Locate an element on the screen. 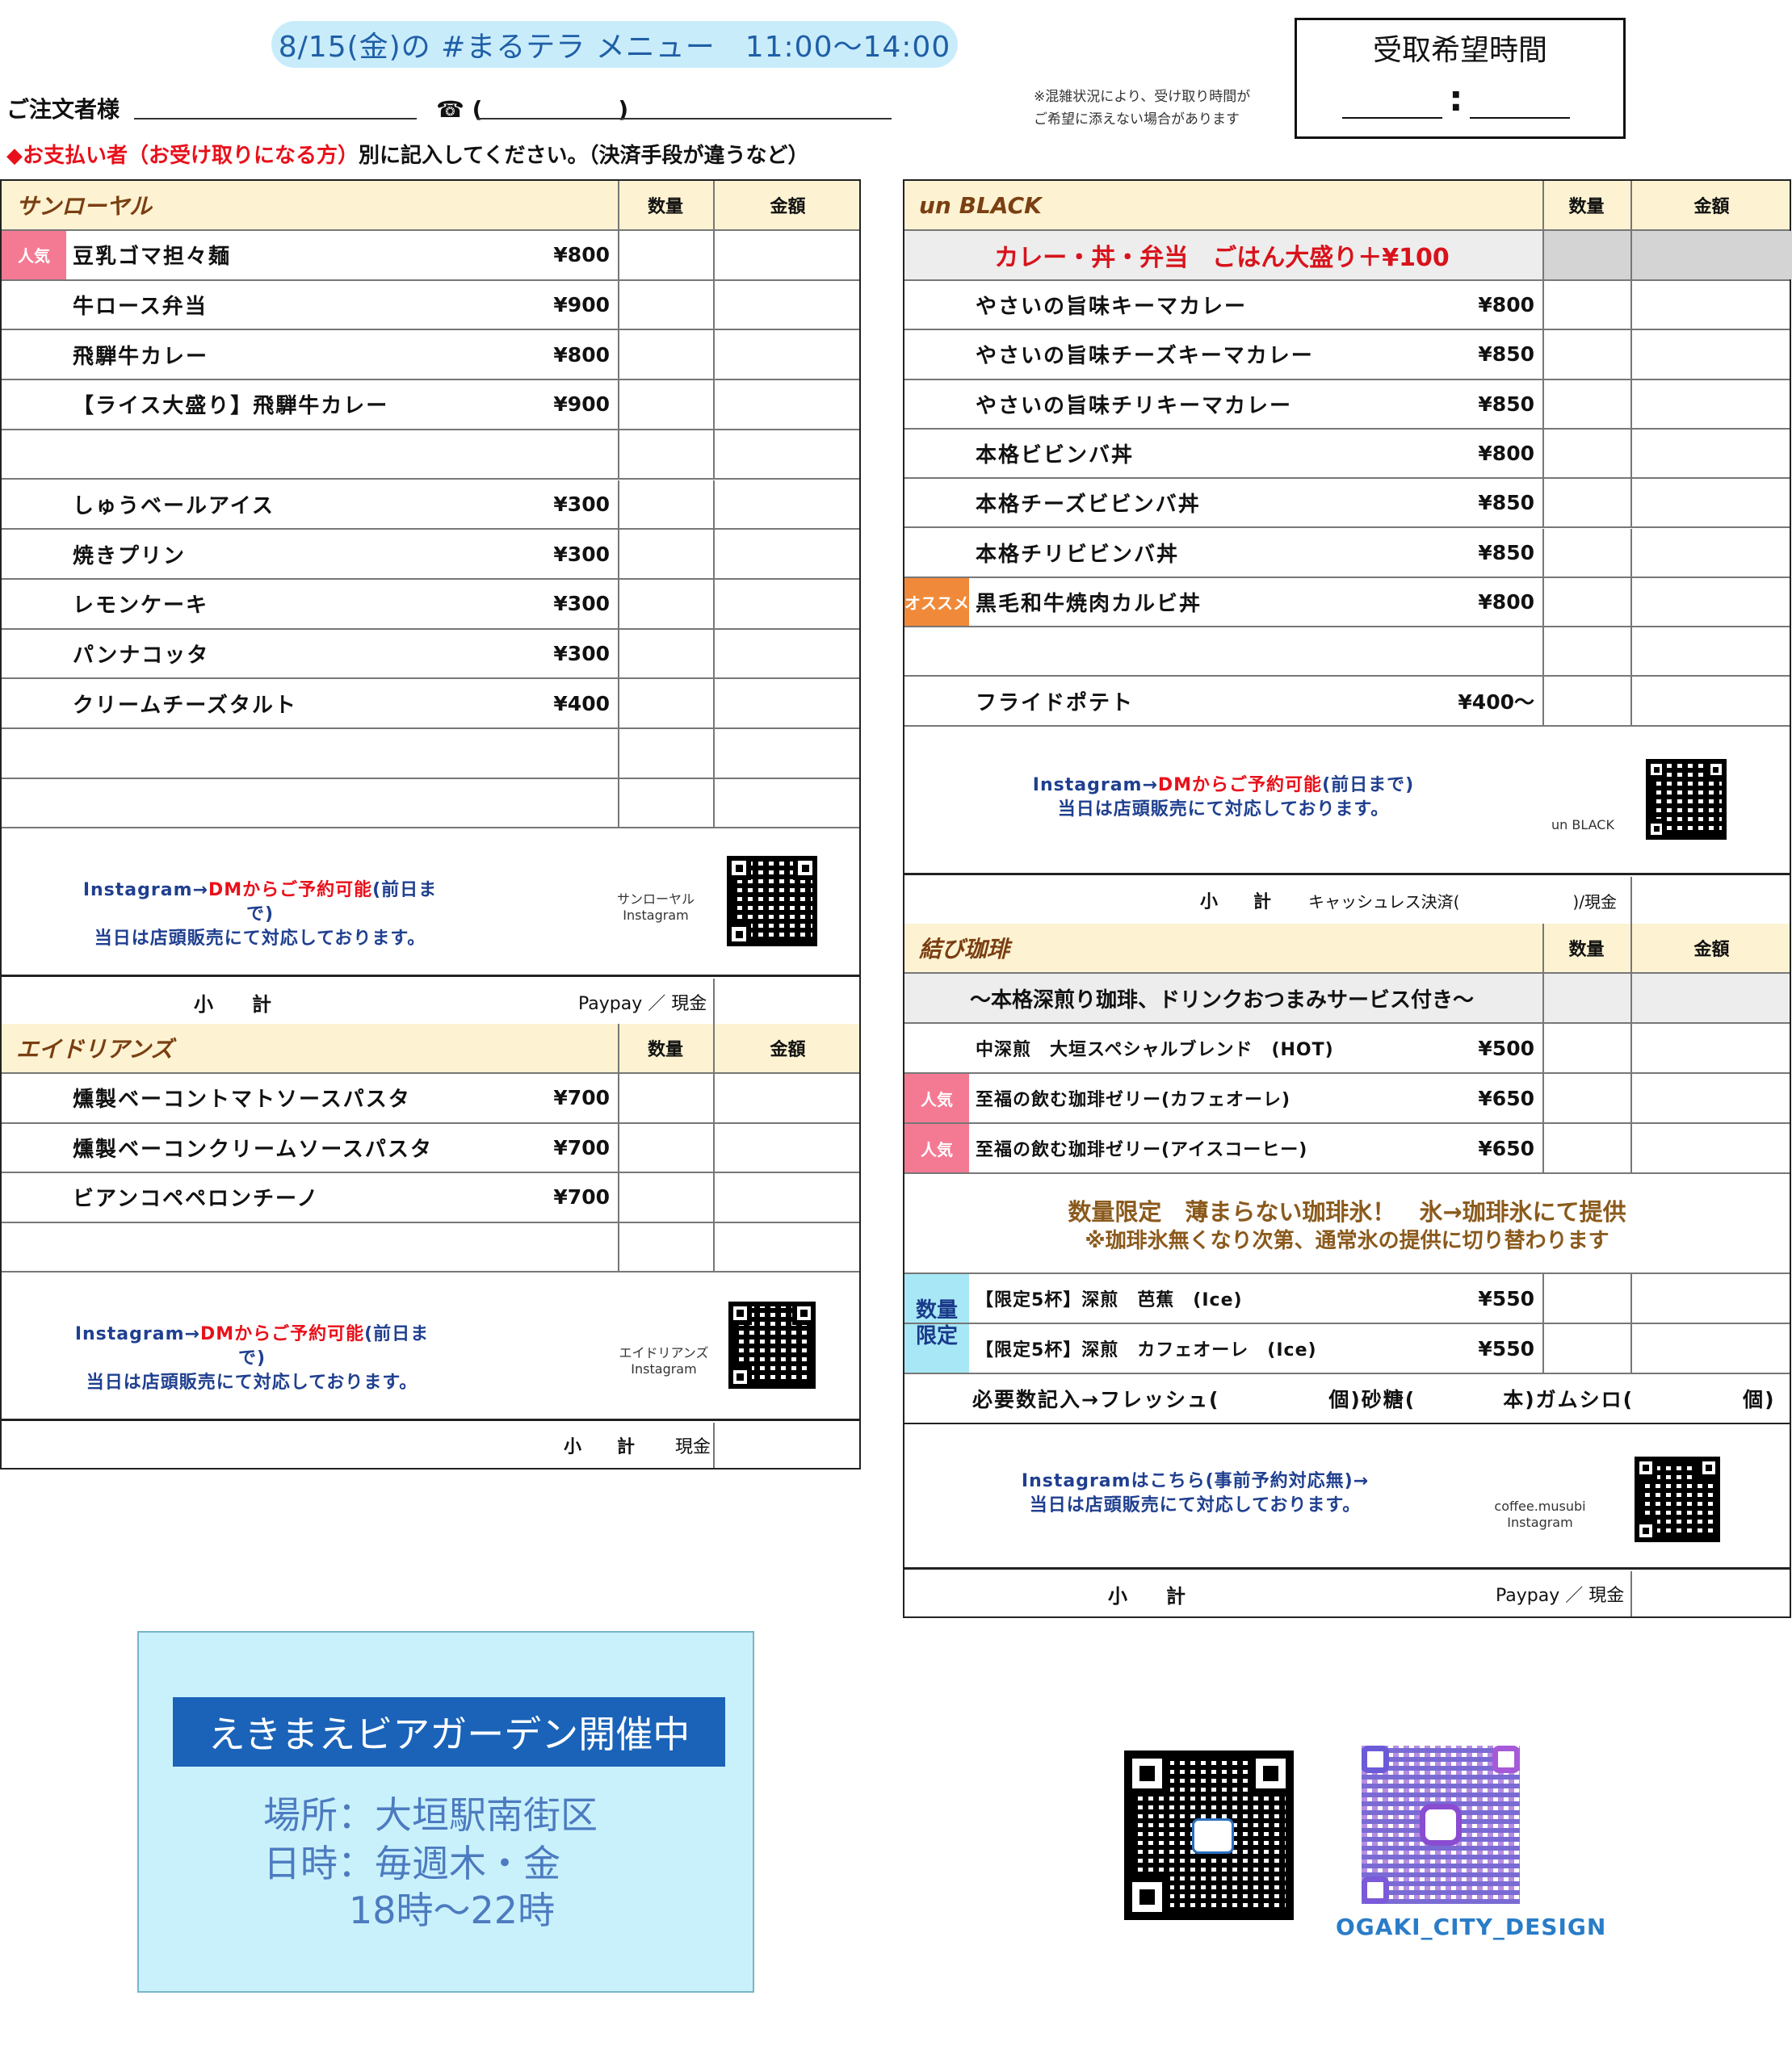 Image resolution: width=1792 pixels, height=2067 pixels. sanroyal-title: サンローヤル is located at coordinates (84, 206).